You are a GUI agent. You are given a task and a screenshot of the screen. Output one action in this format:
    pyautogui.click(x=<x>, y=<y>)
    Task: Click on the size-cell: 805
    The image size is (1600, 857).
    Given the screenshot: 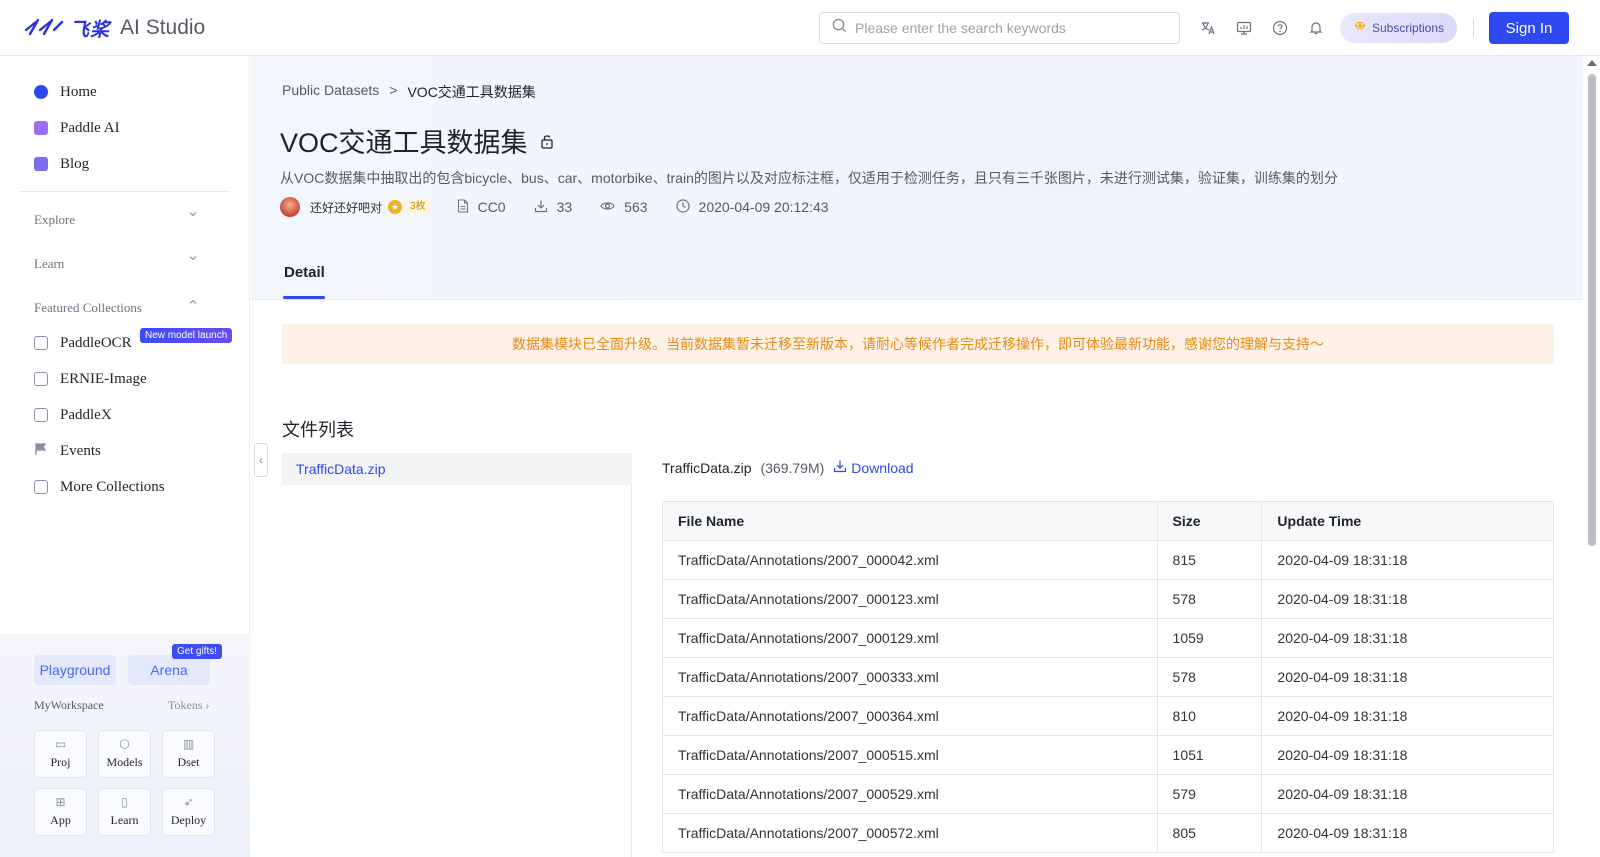 What is the action you would take?
    pyautogui.click(x=1209, y=833)
    